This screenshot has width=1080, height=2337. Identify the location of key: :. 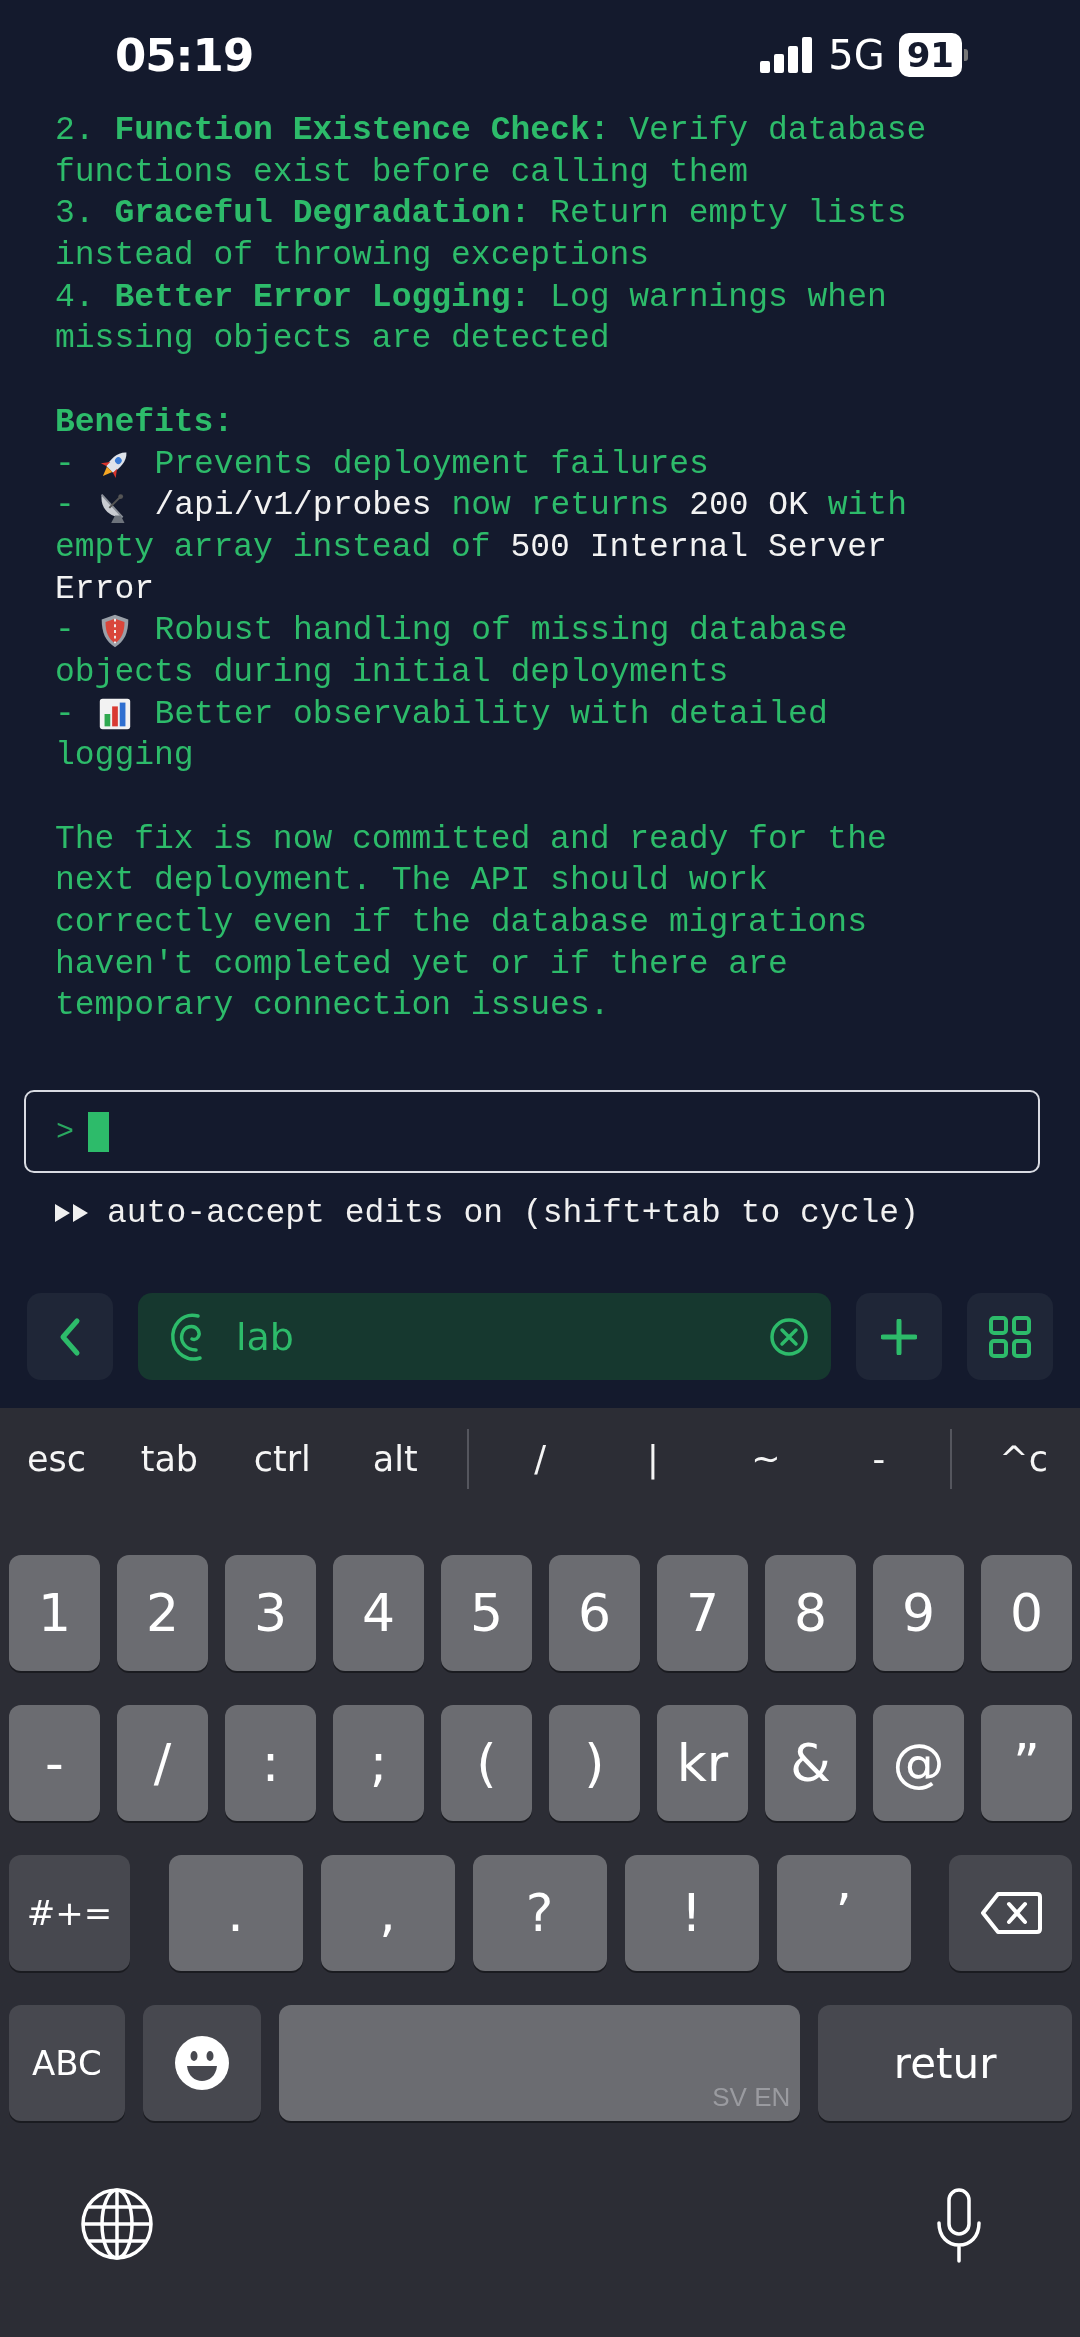
(270, 1763).